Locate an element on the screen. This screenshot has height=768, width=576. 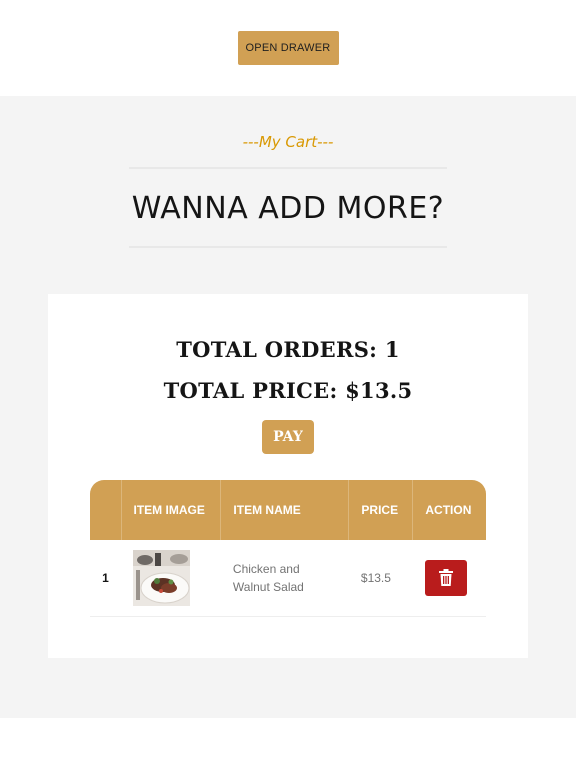
header-index is located at coordinates (105, 510).